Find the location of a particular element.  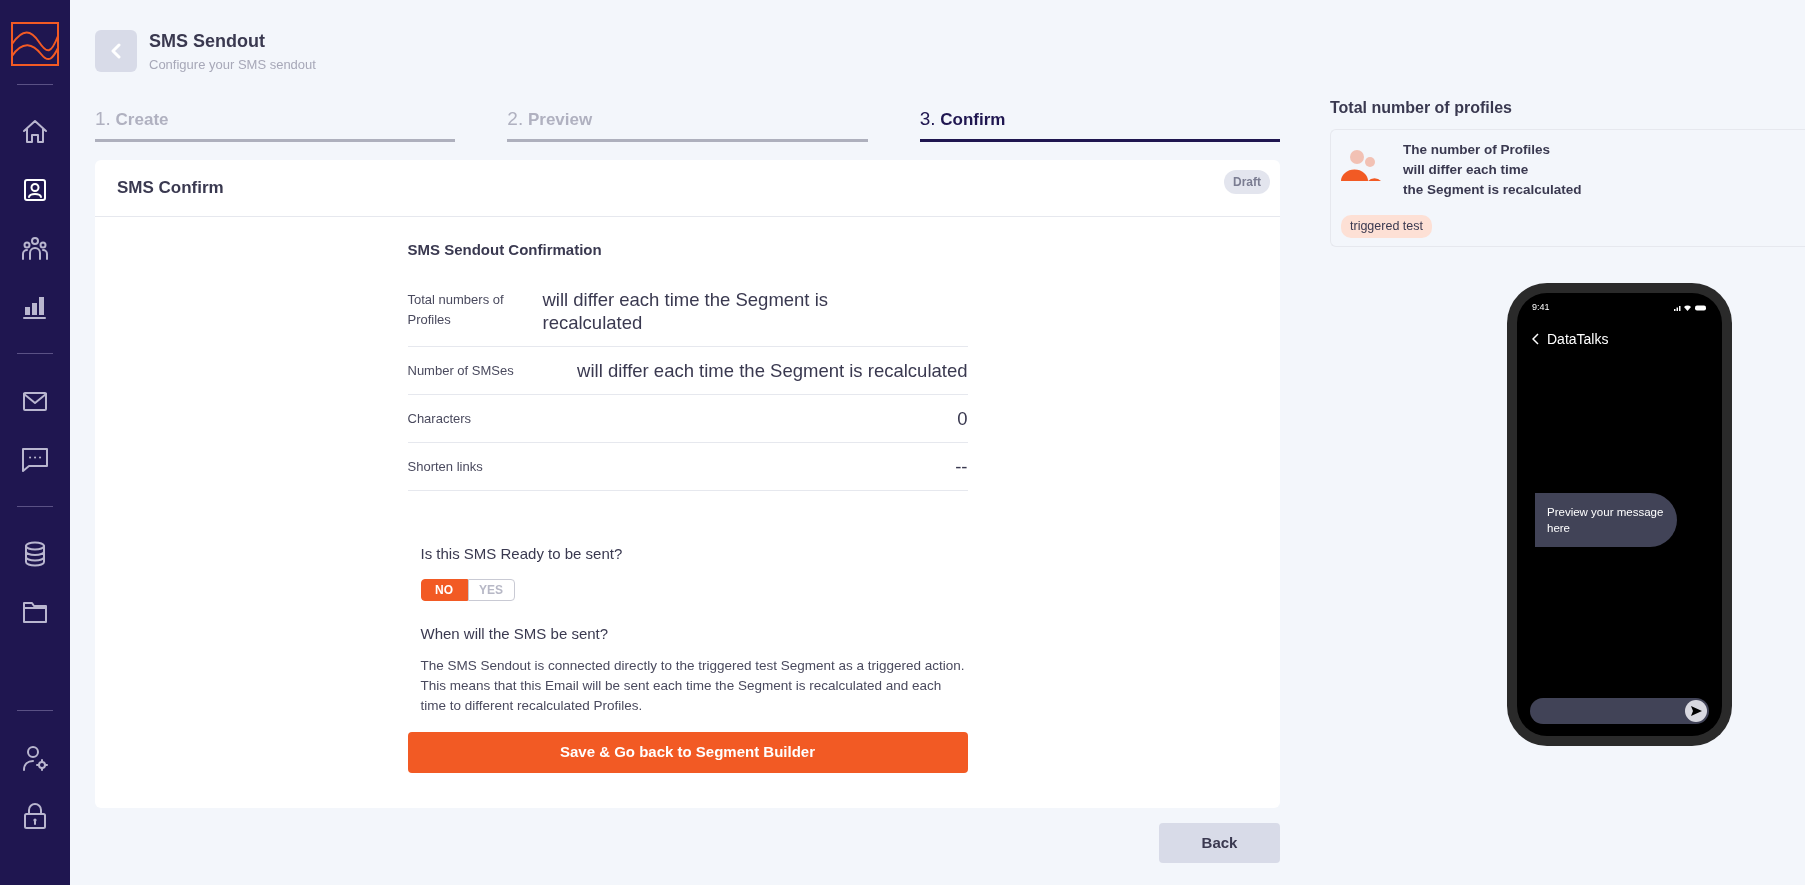

row-value: -- is located at coordinates (961, 466).